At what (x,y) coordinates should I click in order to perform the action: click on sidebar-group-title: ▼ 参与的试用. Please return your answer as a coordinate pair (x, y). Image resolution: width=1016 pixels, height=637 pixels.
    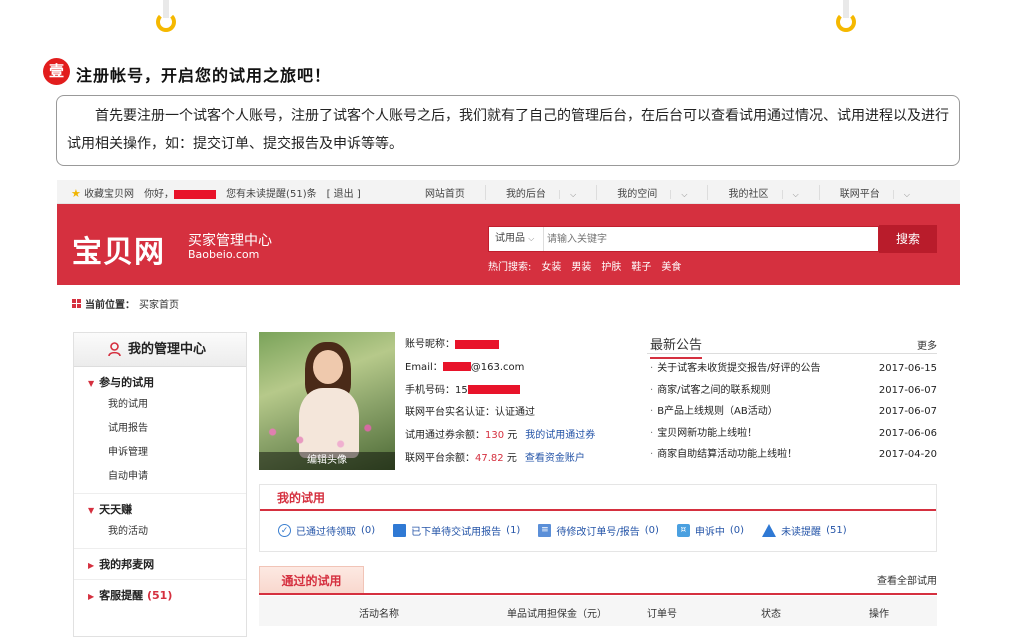
    Looking at the image, I should click on (167, 383).